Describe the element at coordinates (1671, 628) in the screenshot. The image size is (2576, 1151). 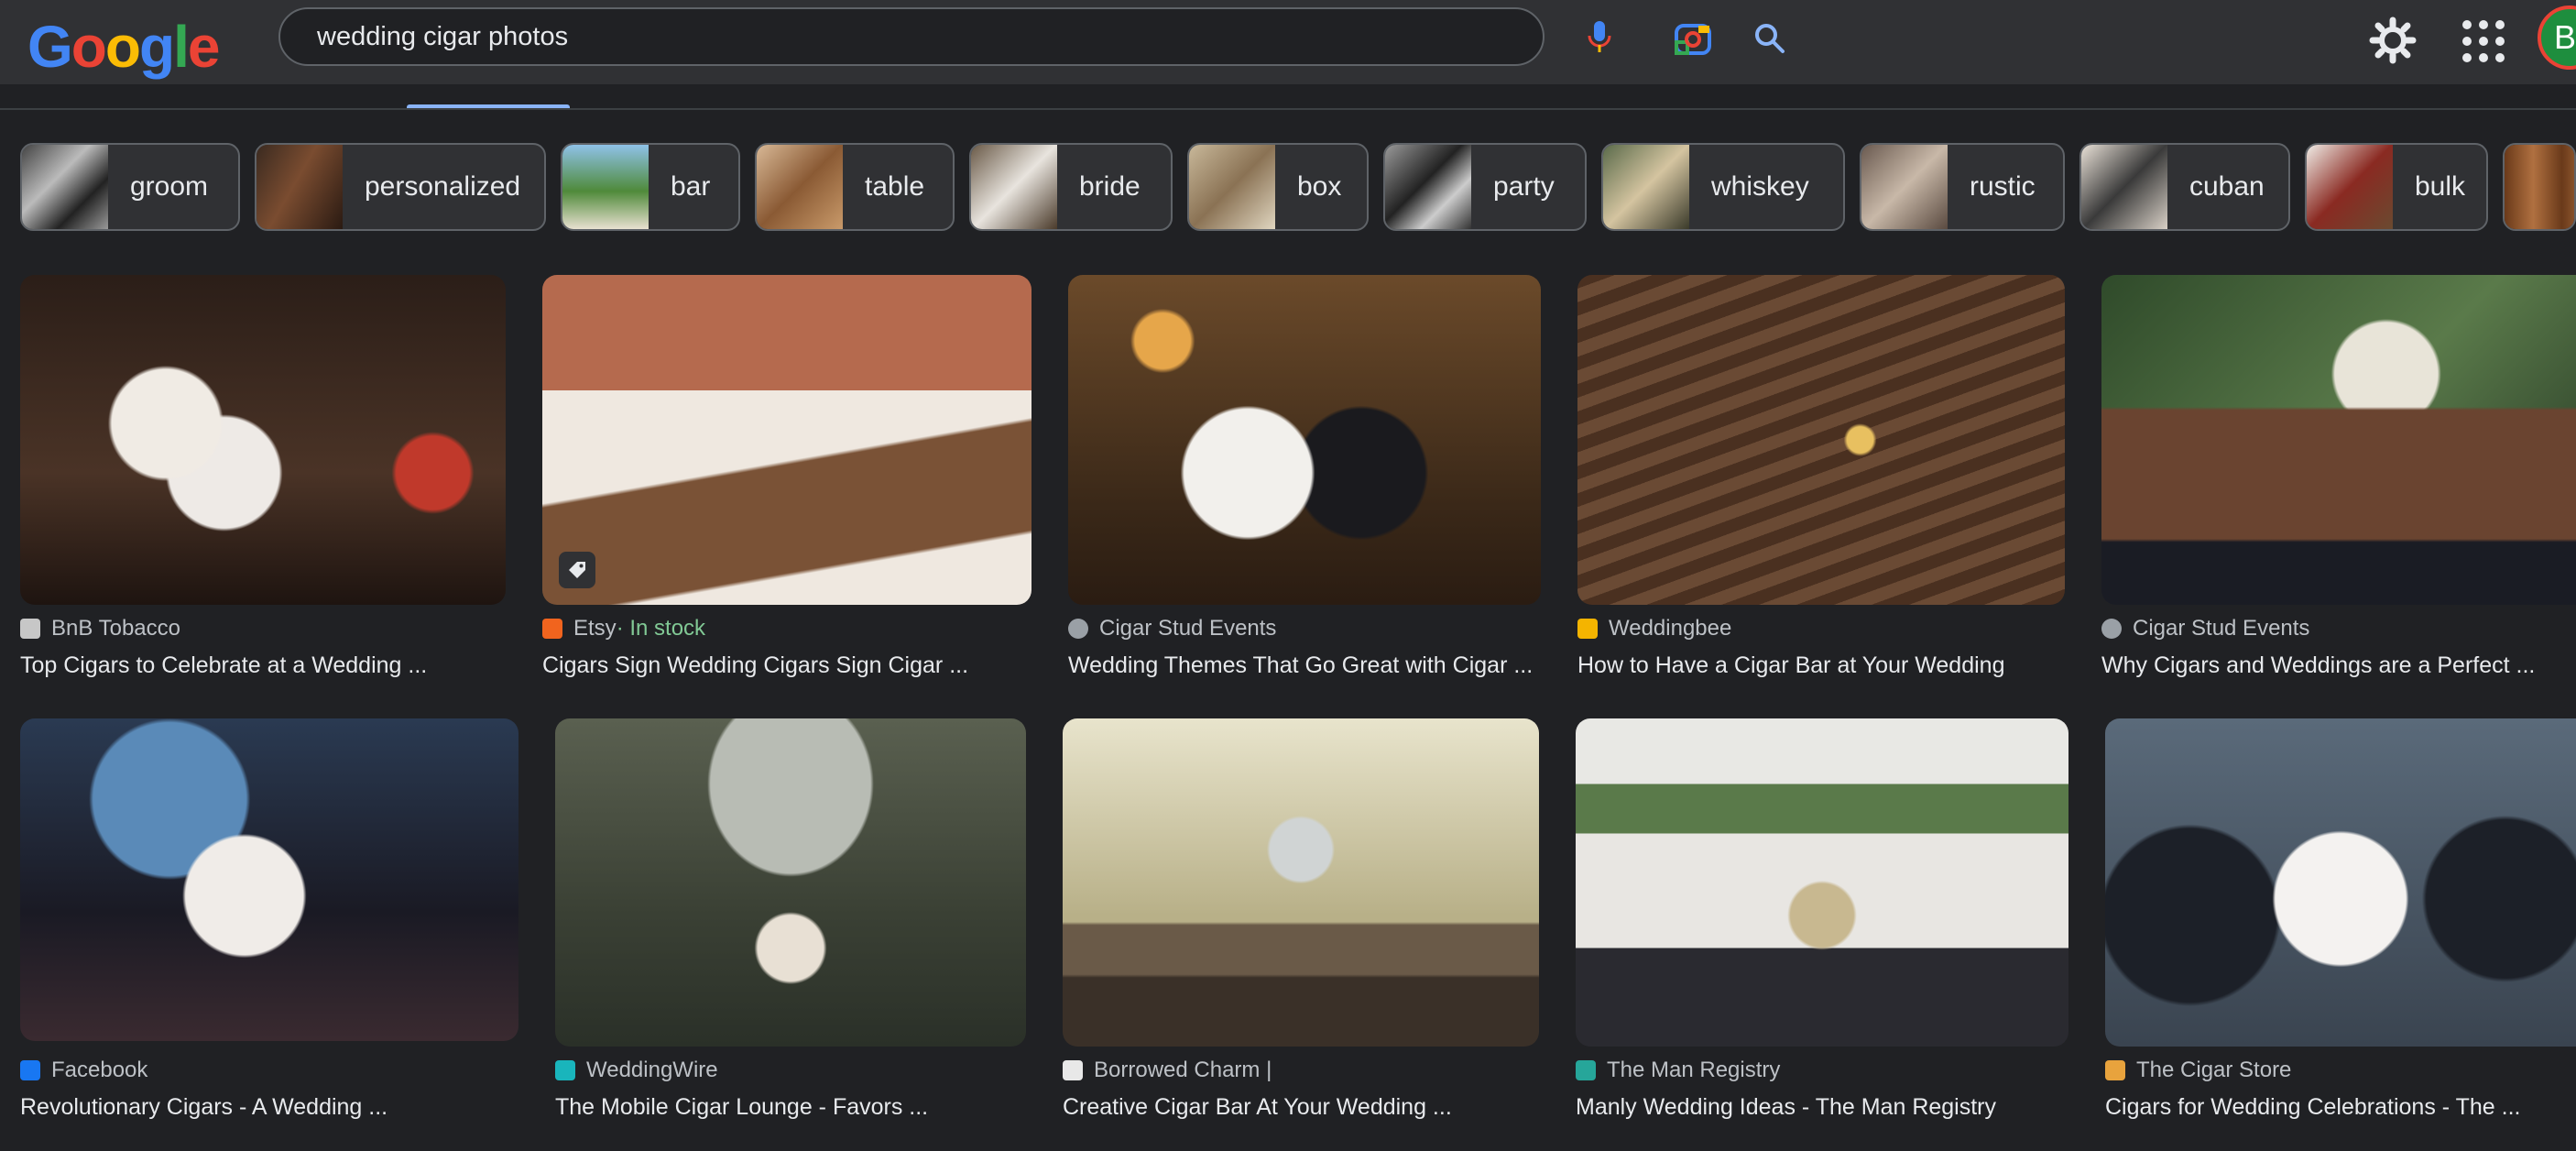
I see `source-label: Weddingbee` at that location.